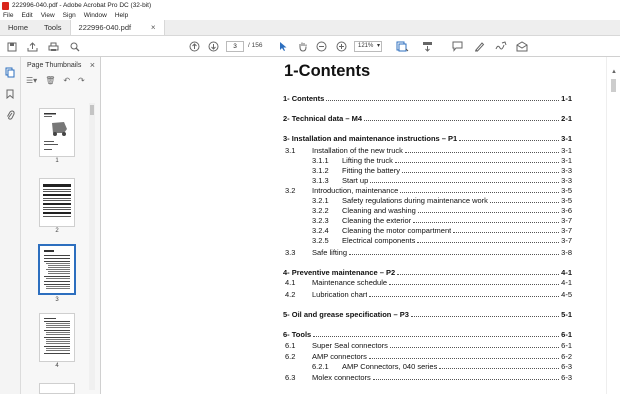 This screenshot has height=394, width=620. What do you see at coordinates (427, 170) in the screenshot?
I see `toc-entry: 3.1.2 Fitting the battery 3-3` at bounding box center [427, 170].